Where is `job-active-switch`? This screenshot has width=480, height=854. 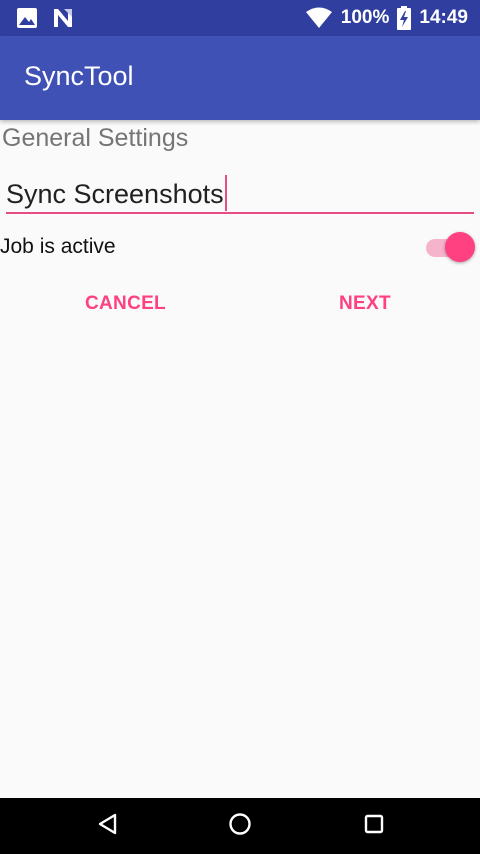
job-active-switch is located at coordinates (449, 247).